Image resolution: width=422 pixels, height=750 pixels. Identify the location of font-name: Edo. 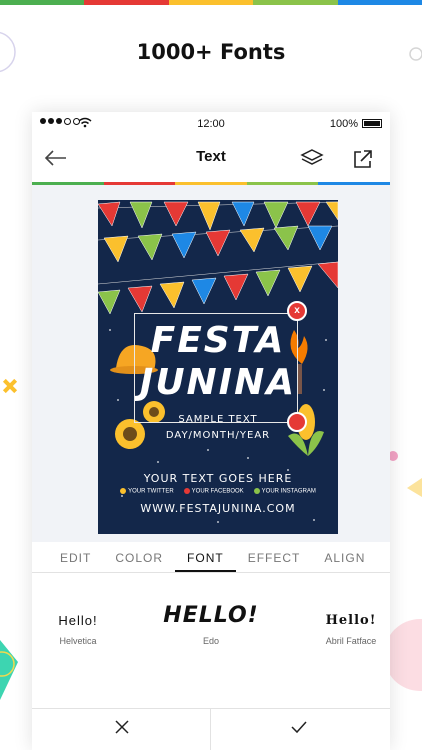
(210, 641).